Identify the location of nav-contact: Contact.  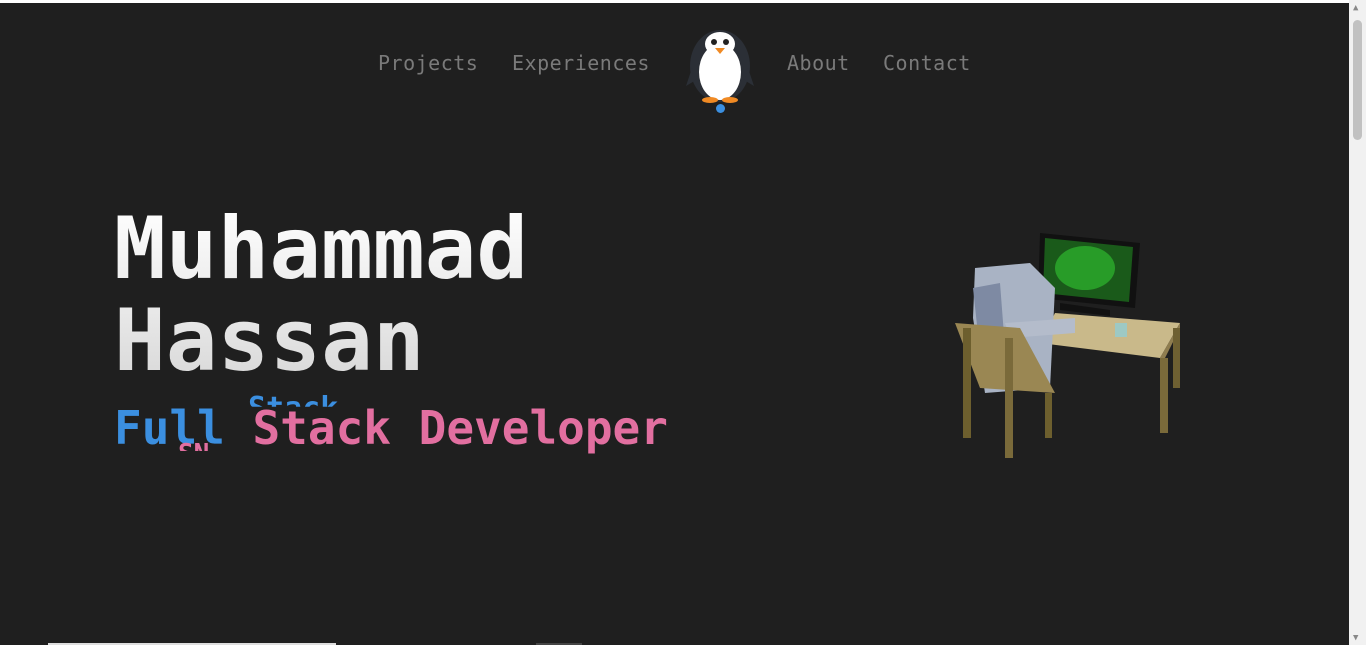
(927, 63).